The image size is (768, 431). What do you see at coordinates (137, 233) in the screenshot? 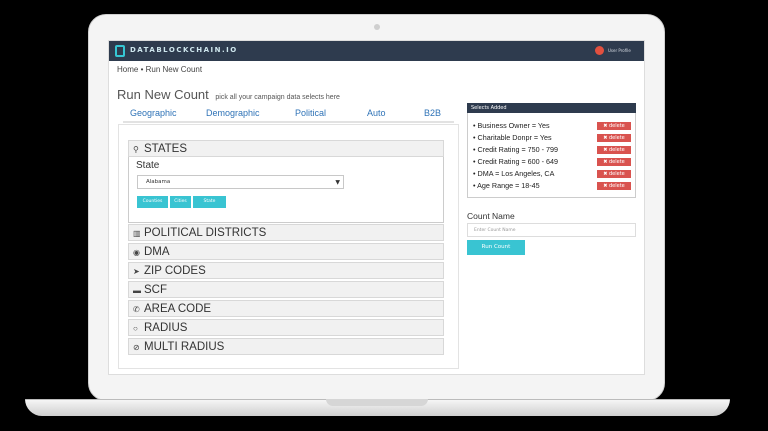
I see `map-icon: ▥` at bounding box center [137, 233].